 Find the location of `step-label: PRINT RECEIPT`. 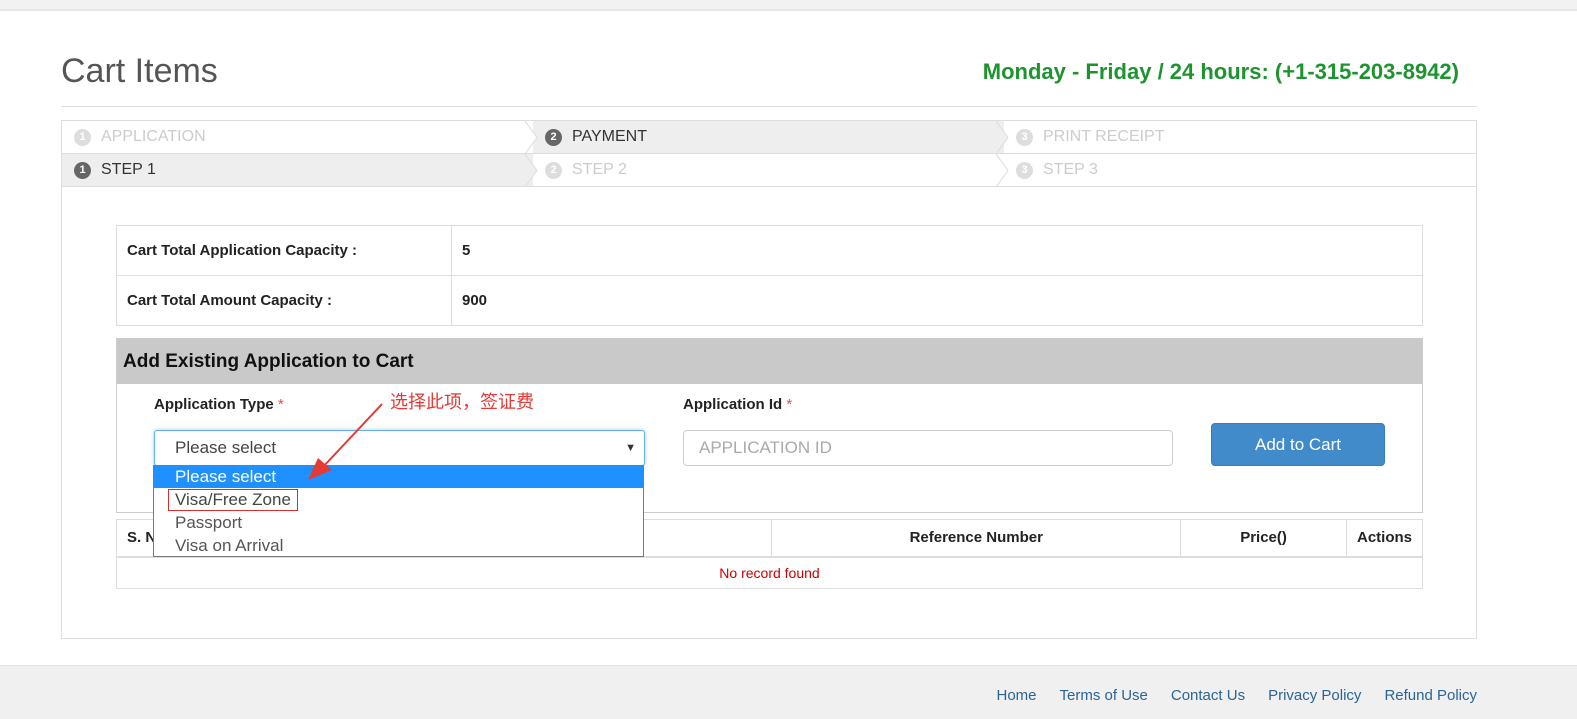

step-label: PRINT RECEIPT is located at coordinates (1104, 136).